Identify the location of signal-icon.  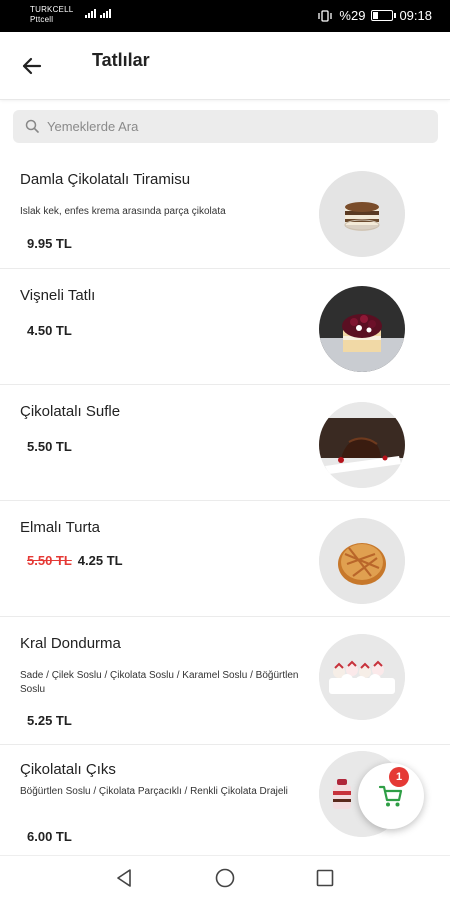
(98, 13).